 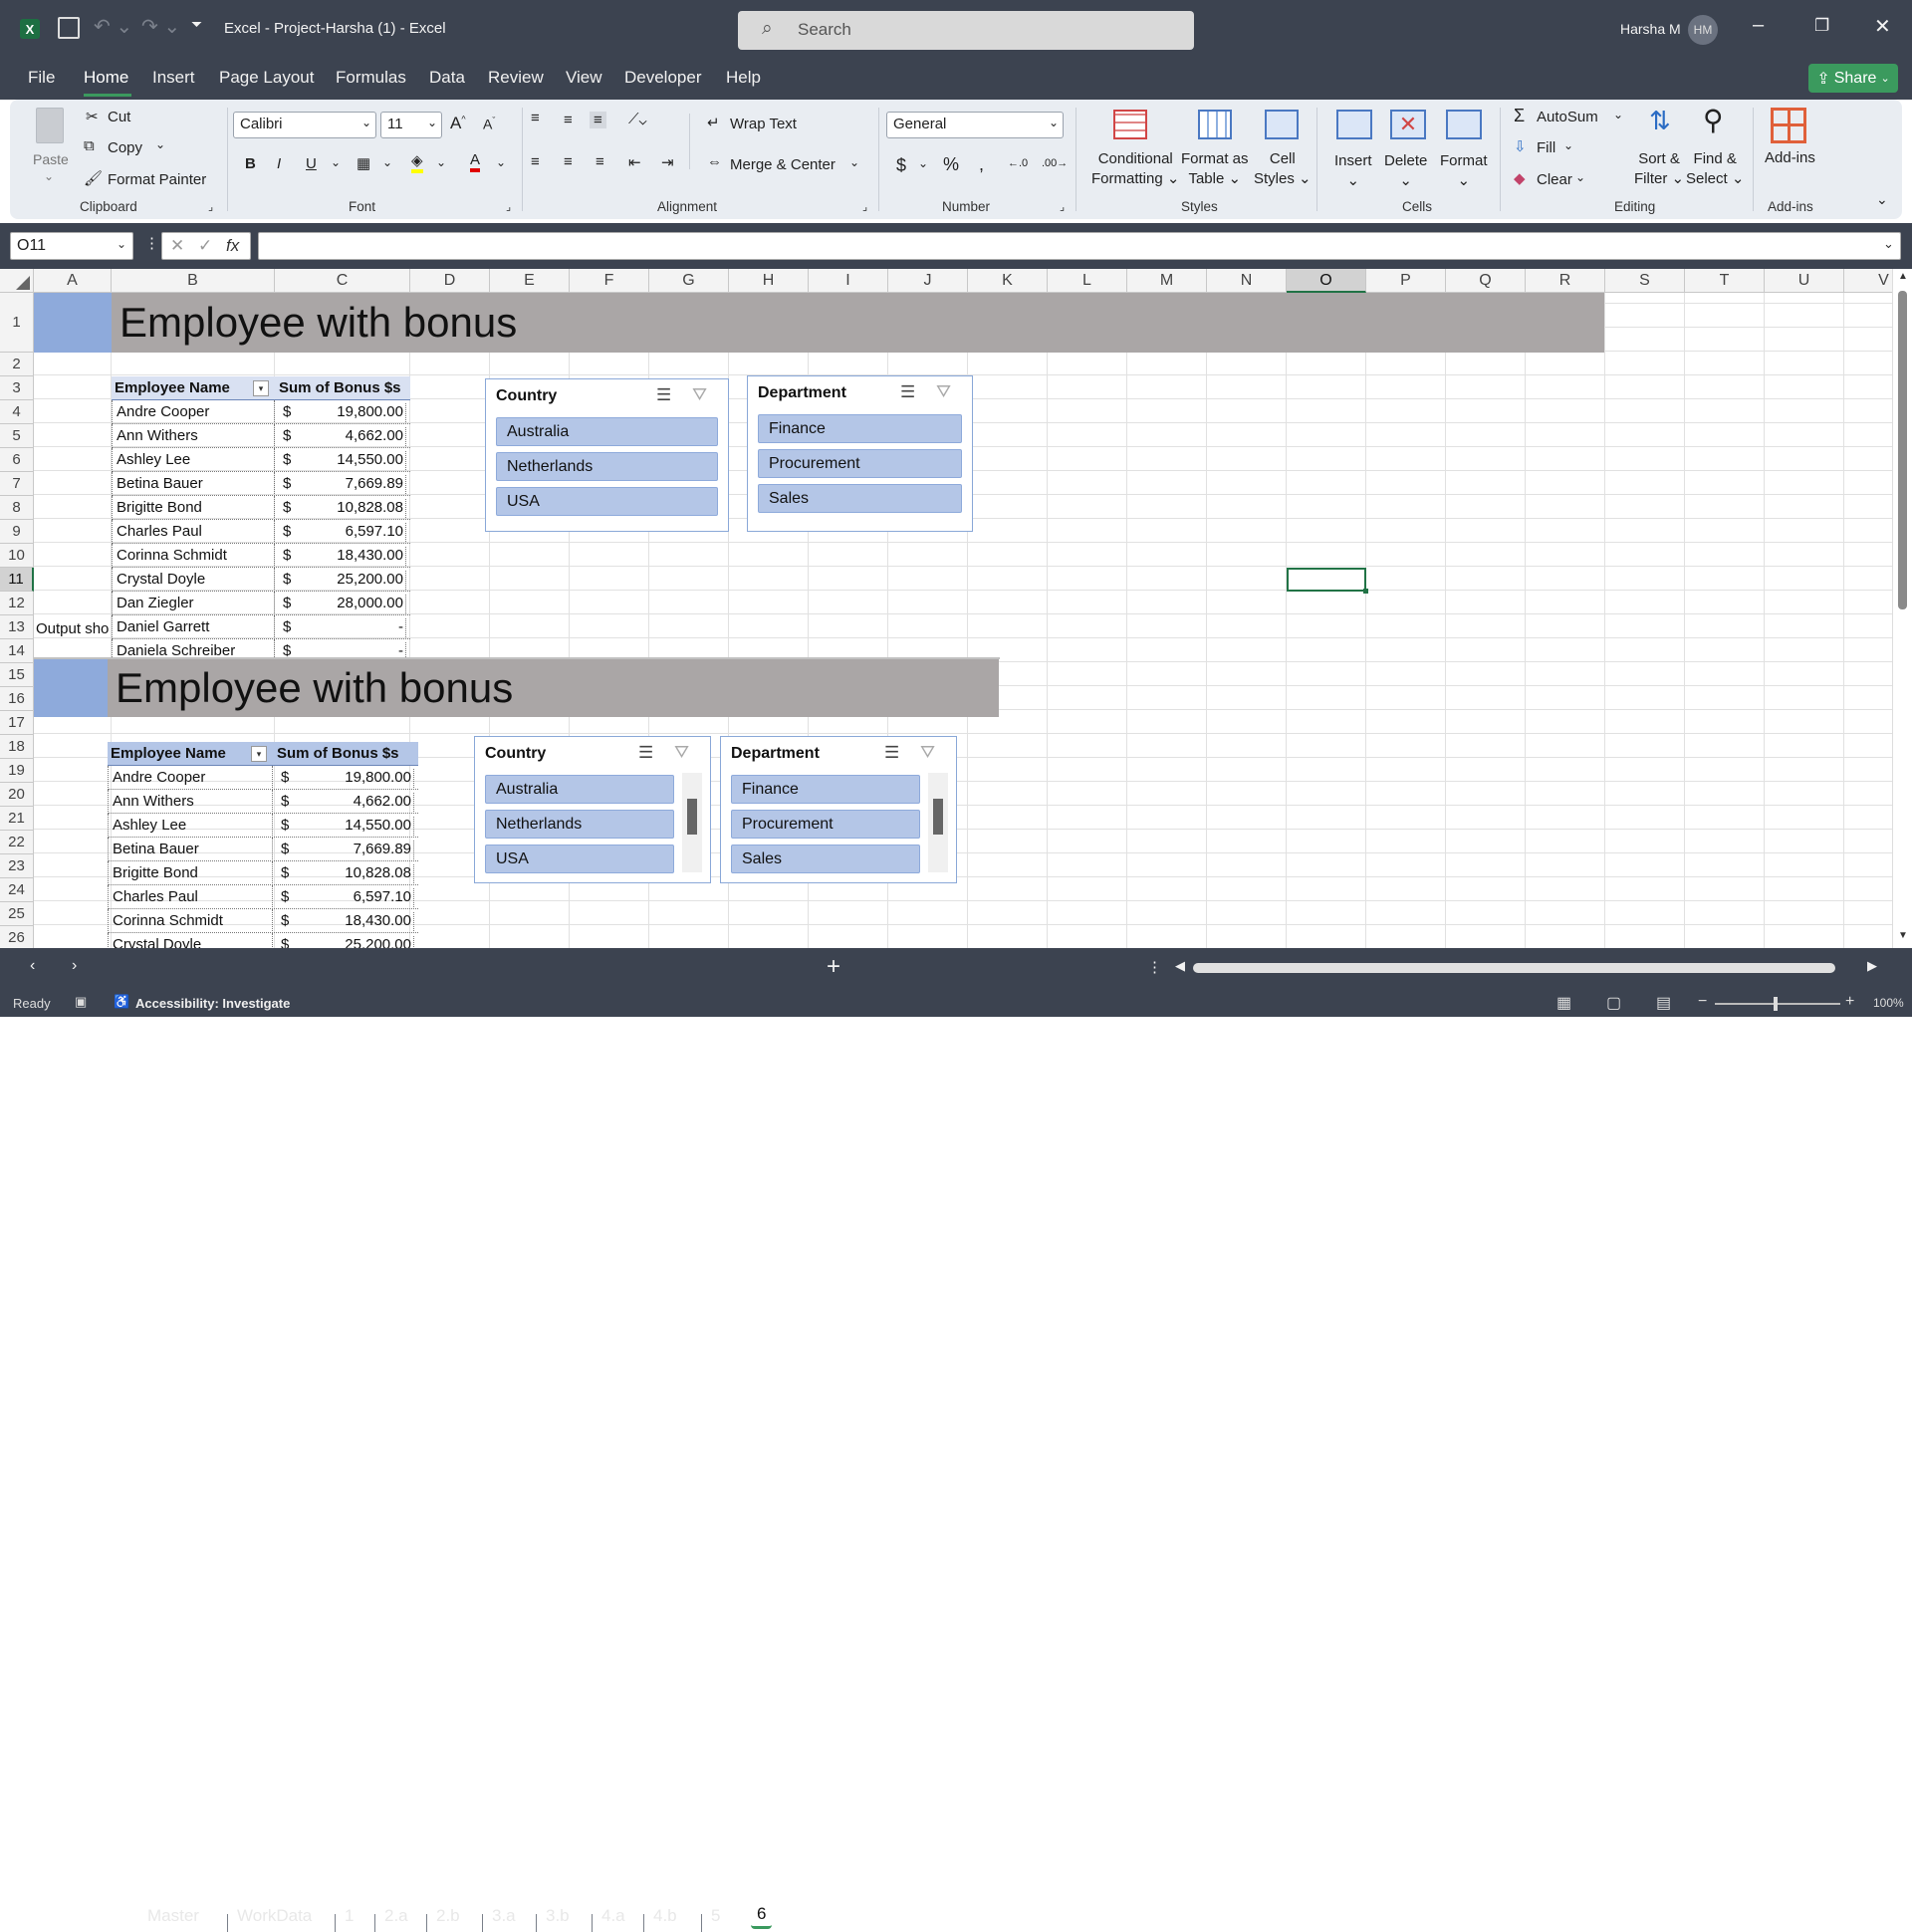 I want to click on scroll-up-icon: ▲, so click(x=1903, y=277).